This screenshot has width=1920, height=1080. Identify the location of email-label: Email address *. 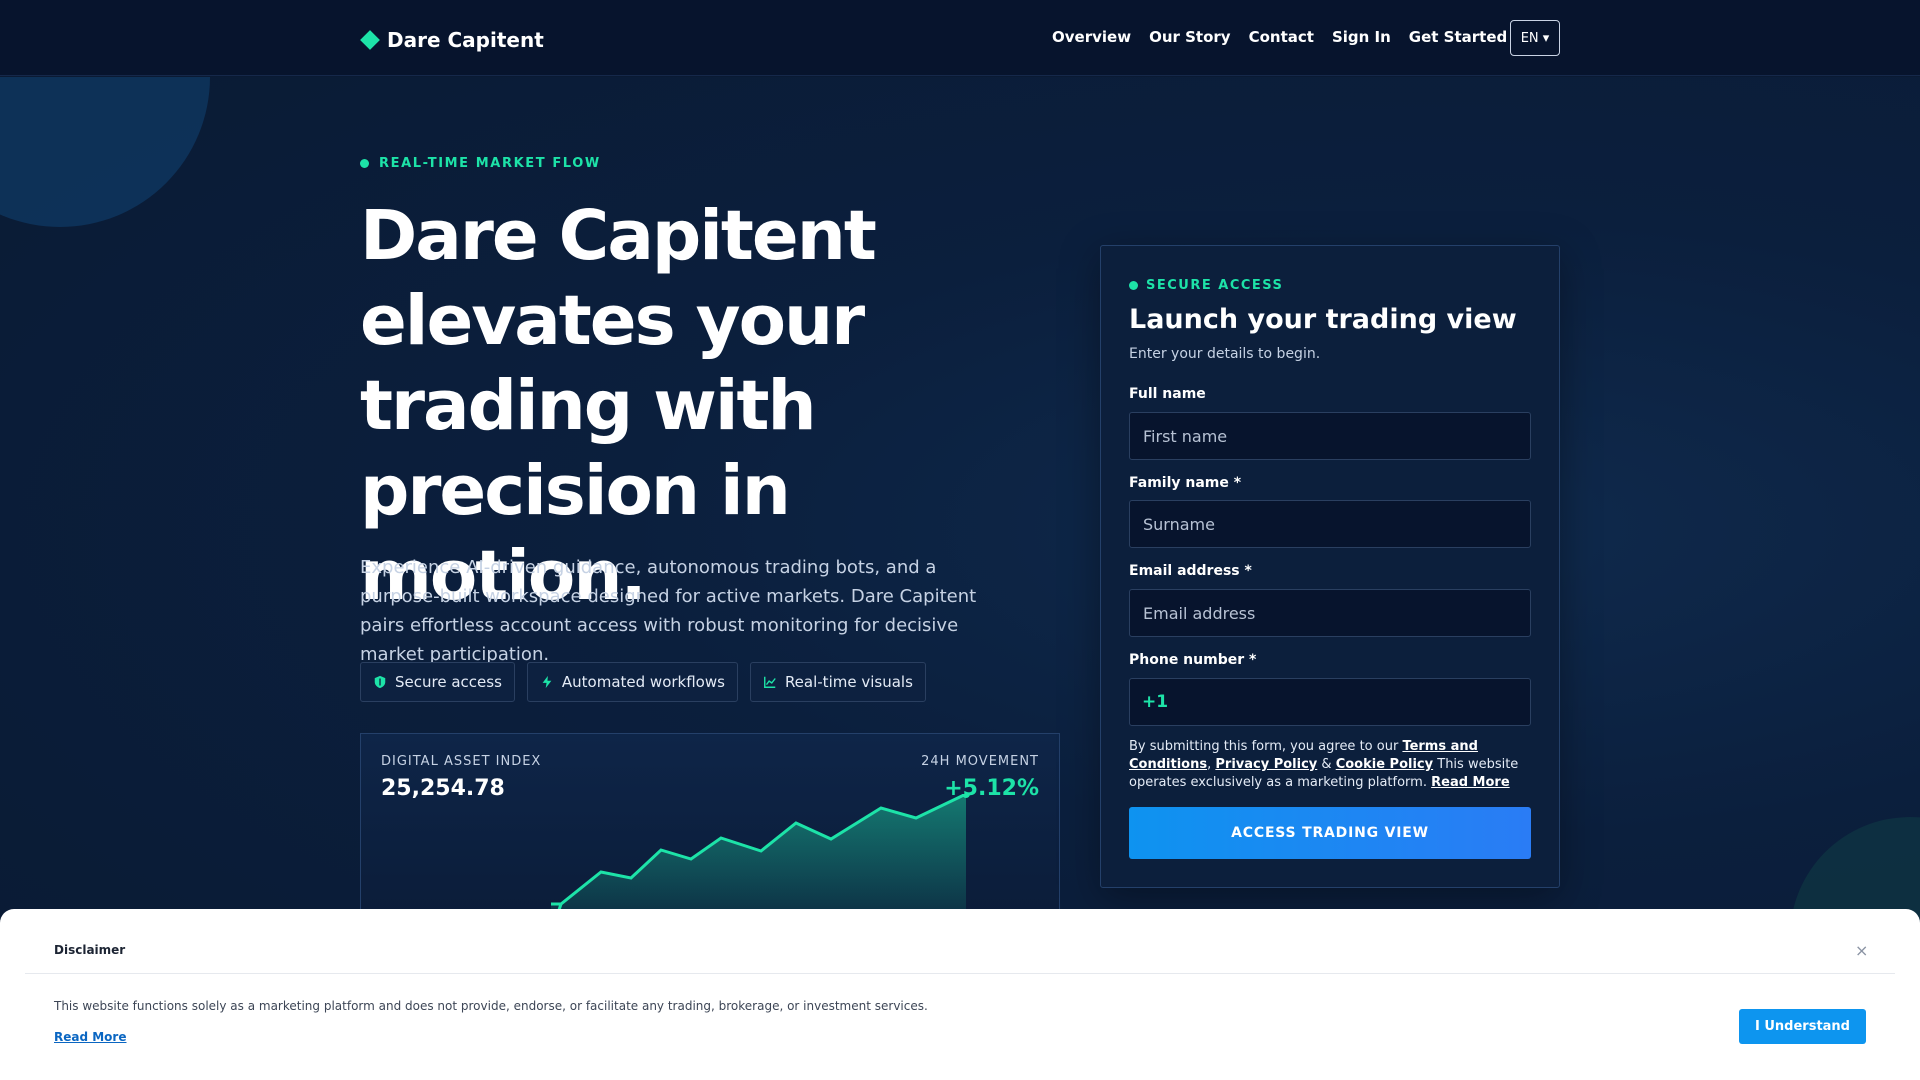
(1190, 571).